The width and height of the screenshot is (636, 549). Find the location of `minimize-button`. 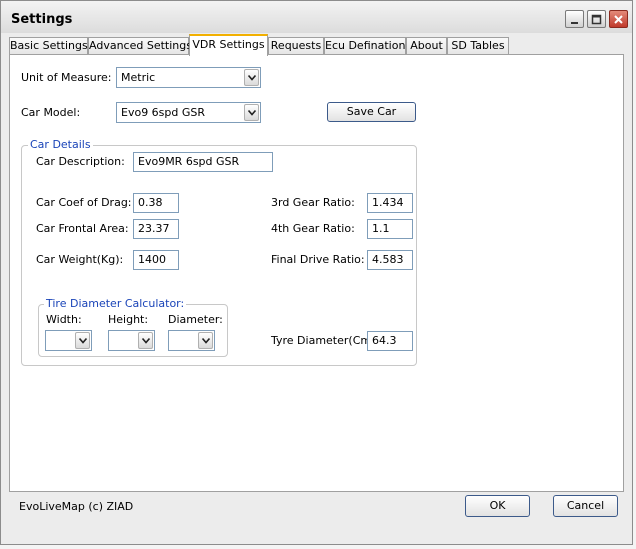

minimize-button is located at coordinates (574, 19).